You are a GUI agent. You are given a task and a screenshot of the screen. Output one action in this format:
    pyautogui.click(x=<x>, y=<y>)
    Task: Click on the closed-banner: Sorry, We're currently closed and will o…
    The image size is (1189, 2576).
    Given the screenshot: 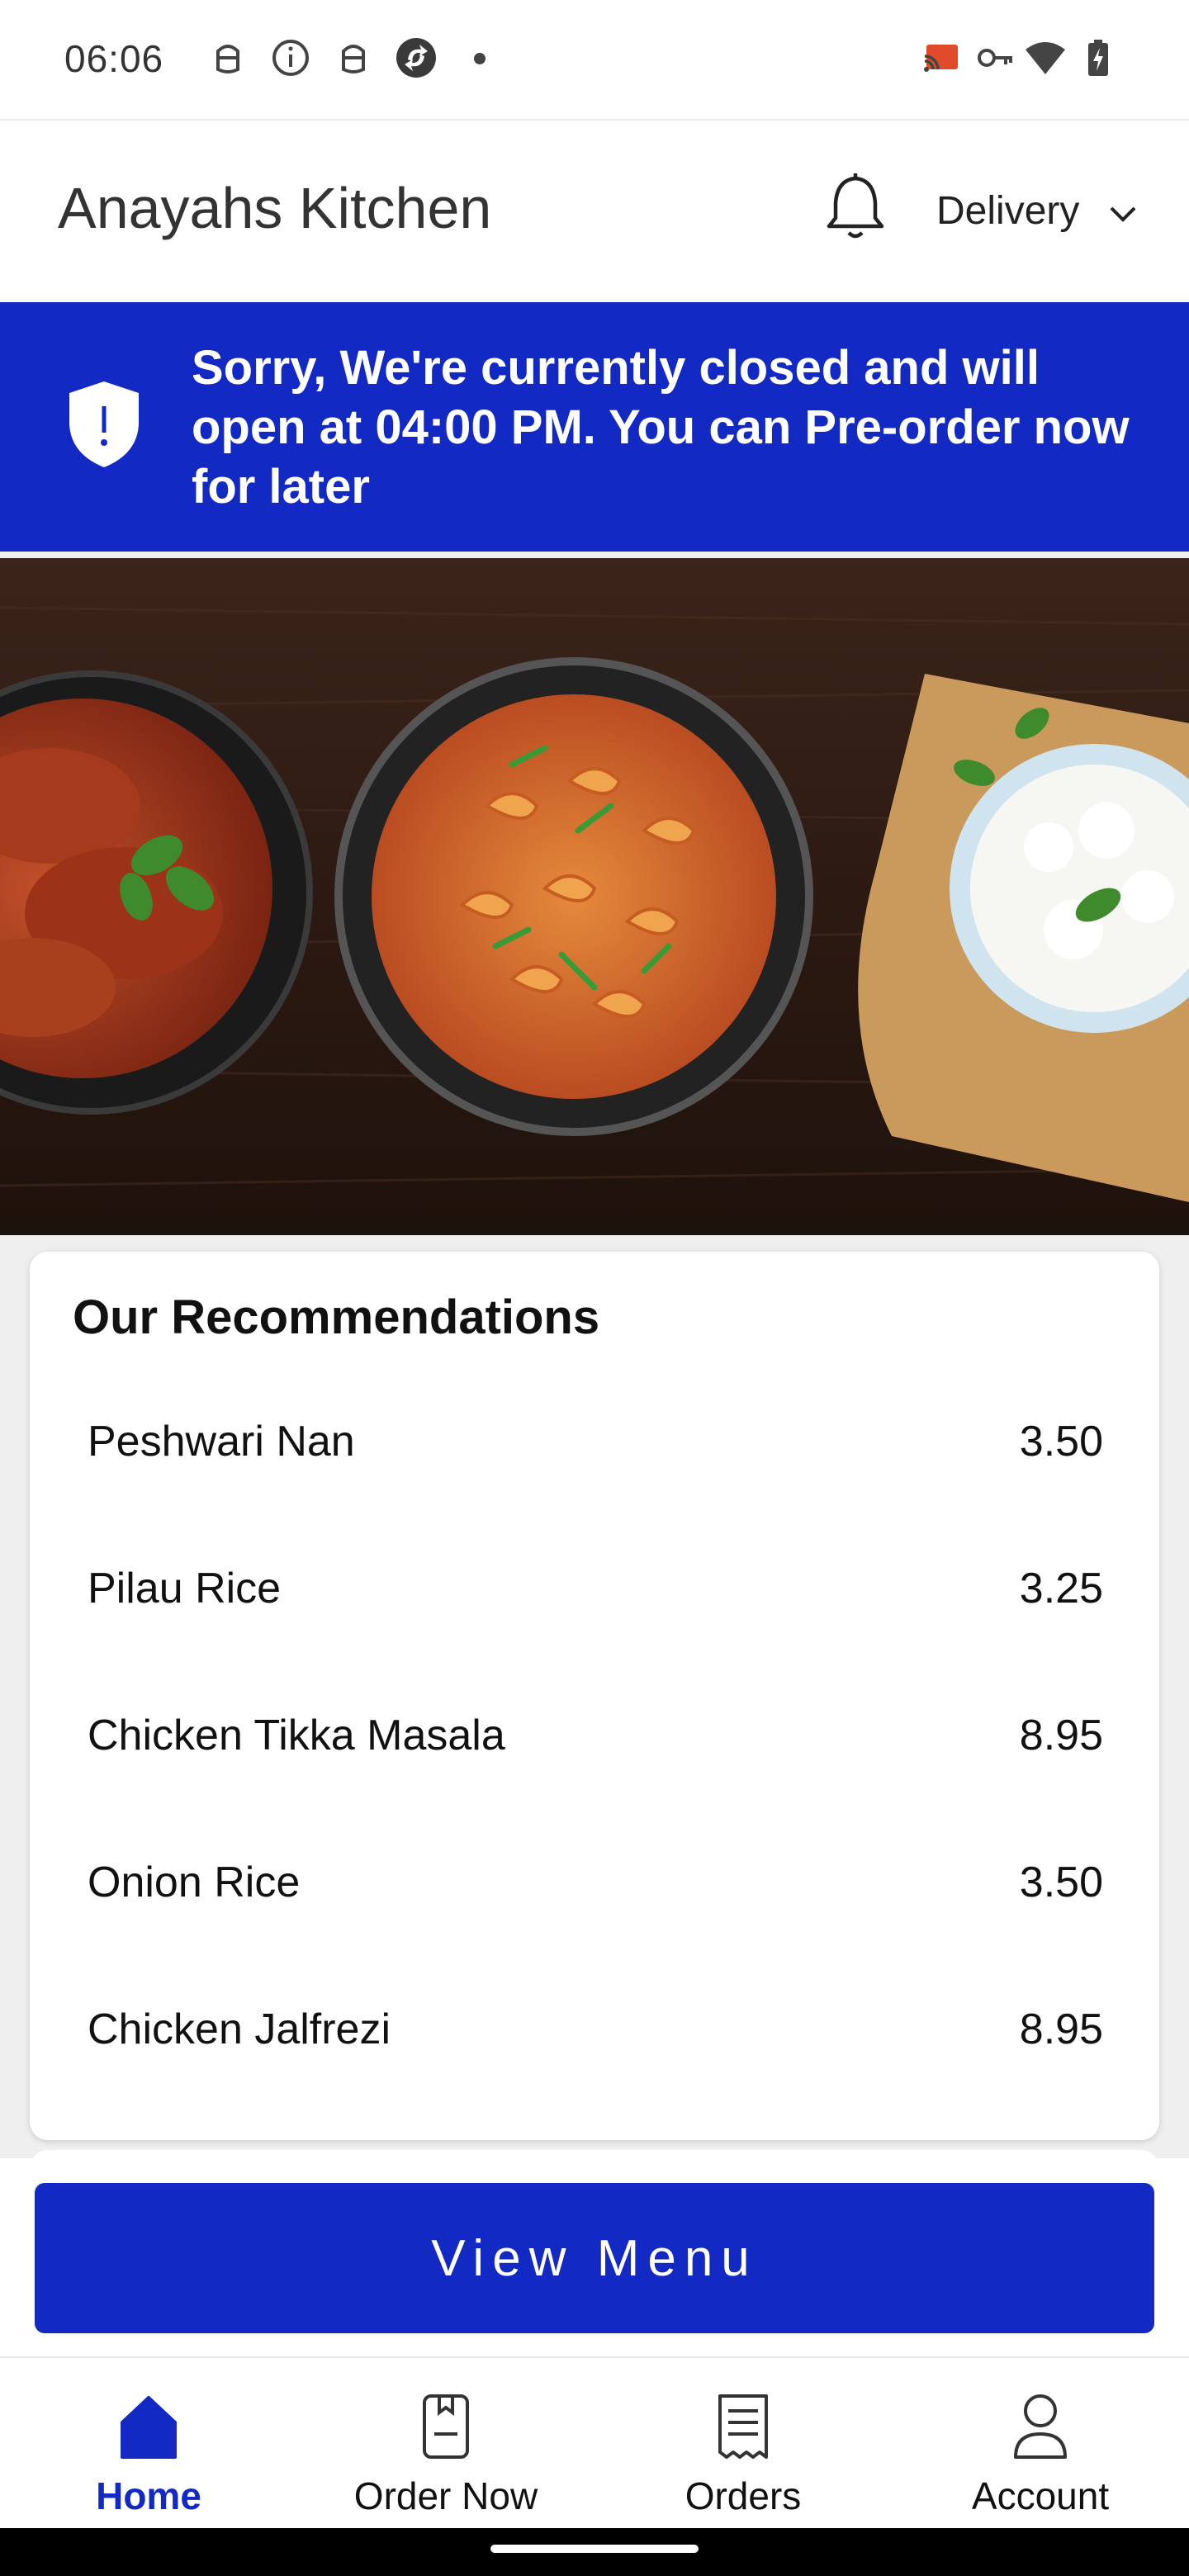 What is the action you would take?
    pyautogui.click(x=594, y=427)
    